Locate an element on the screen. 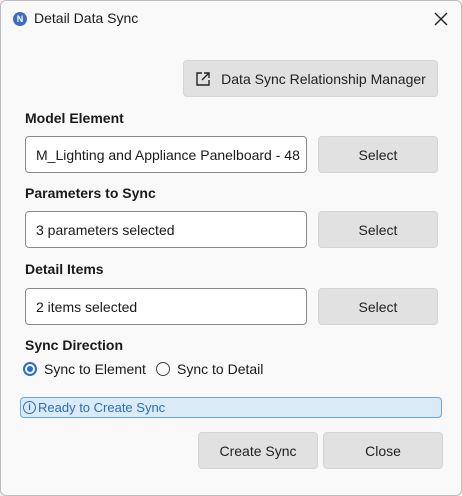 This screenshot has width=462, height=496. create-sync-button: Create Sync is located at coordinates (258, 450).